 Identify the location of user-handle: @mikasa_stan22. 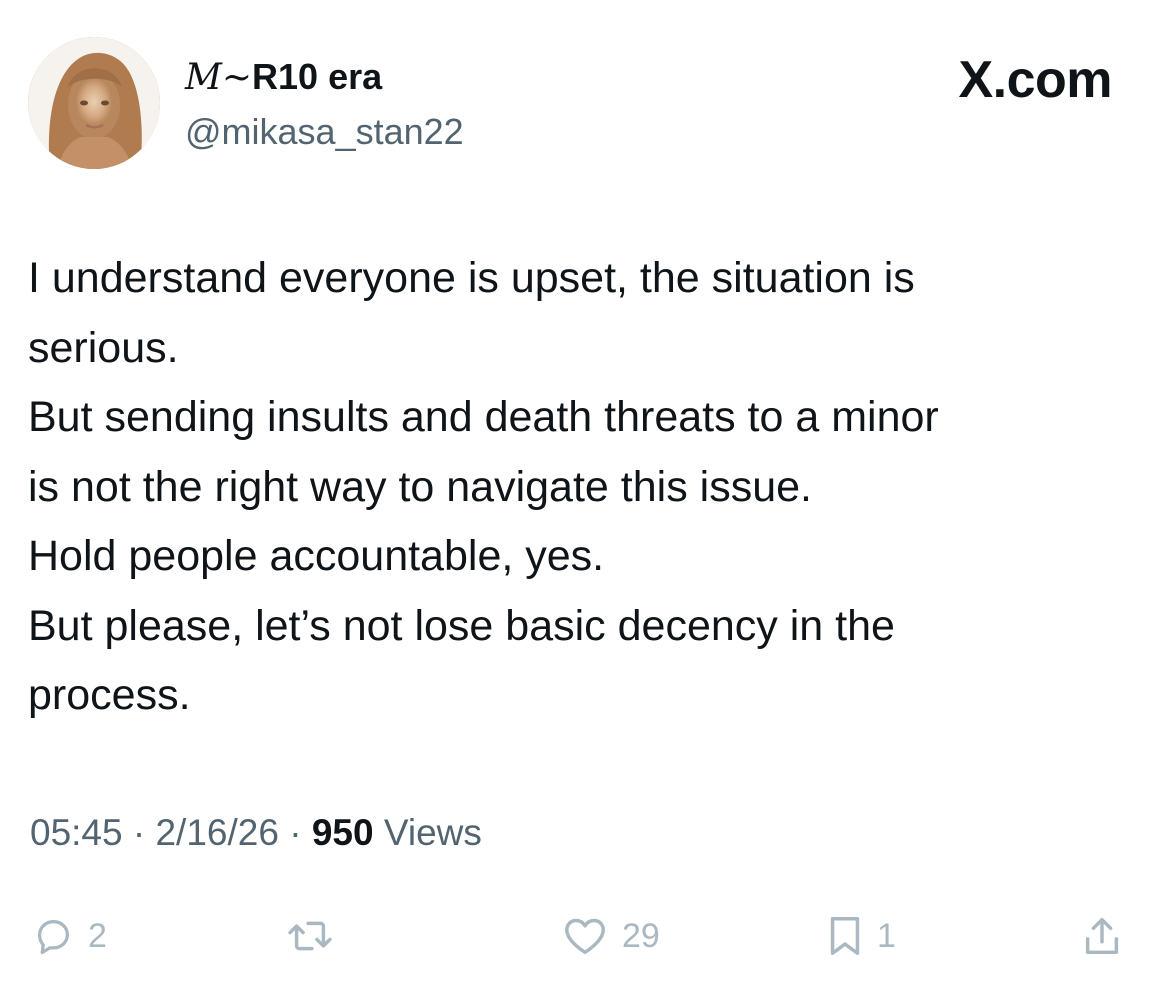
(324, 132).